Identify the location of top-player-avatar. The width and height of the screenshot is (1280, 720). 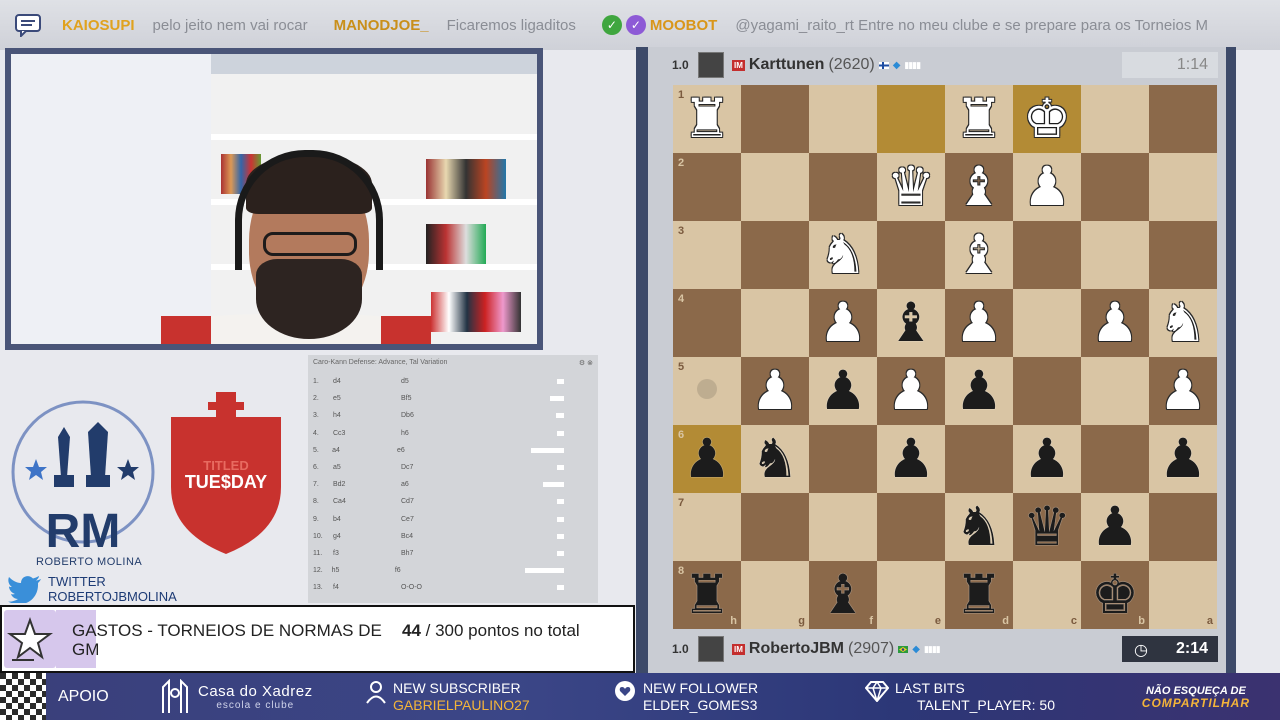
(711, 65).